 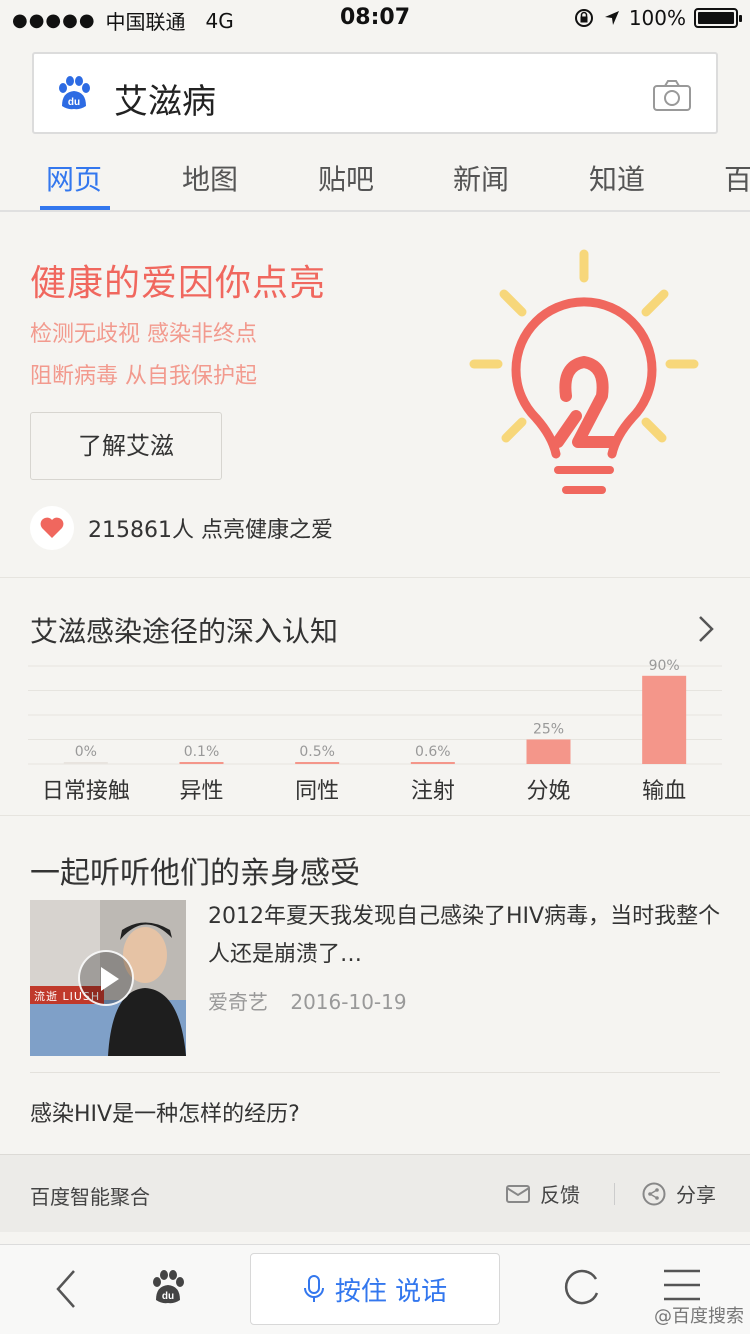 What do you see at coordinates (433, 752) in the screenshot?
I see `chart-value-label: 0.6%` at bounding box center [433, 752].